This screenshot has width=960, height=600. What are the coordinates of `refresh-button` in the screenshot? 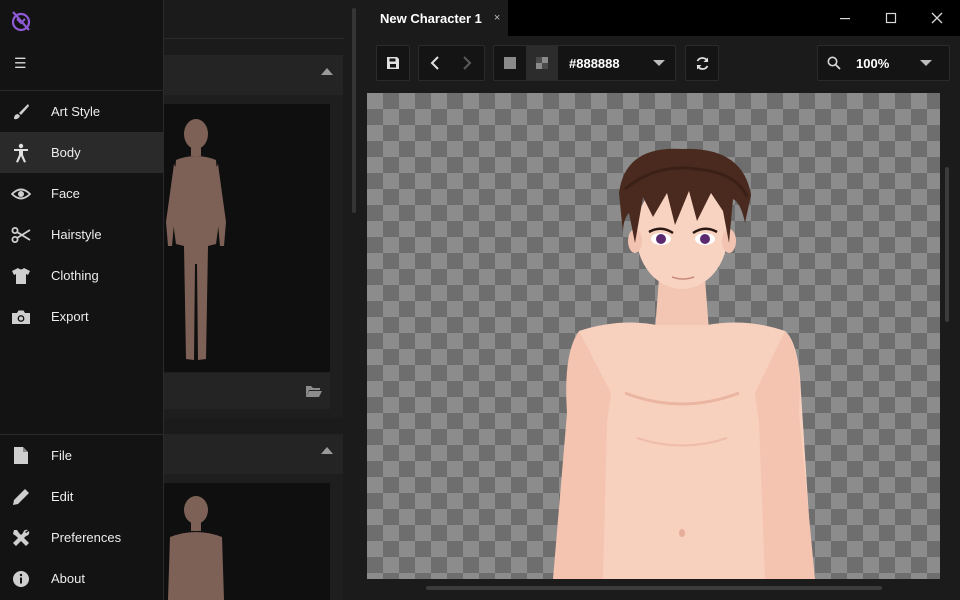 It's located at (702, 63).